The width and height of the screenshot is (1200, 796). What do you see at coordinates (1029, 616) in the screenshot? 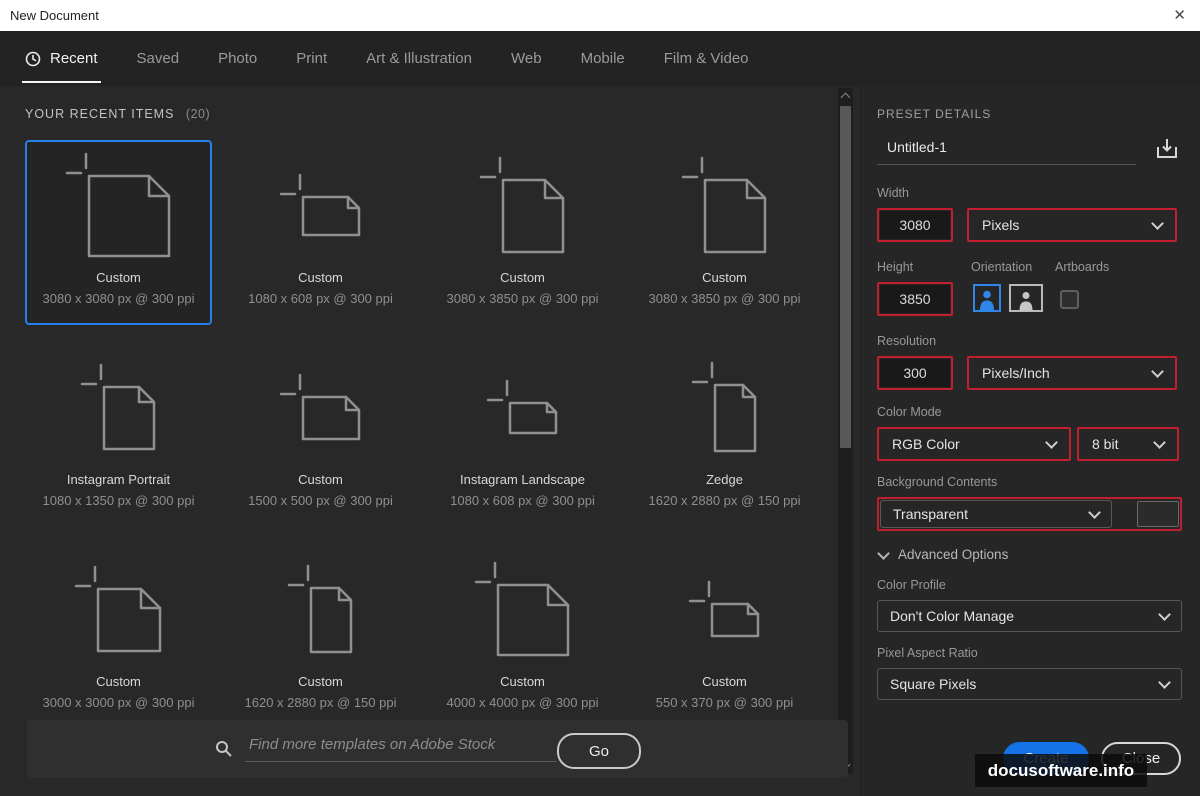
I see `color-profile-dropdown: Don't Color Manage` at bounding box center [1029, 616].